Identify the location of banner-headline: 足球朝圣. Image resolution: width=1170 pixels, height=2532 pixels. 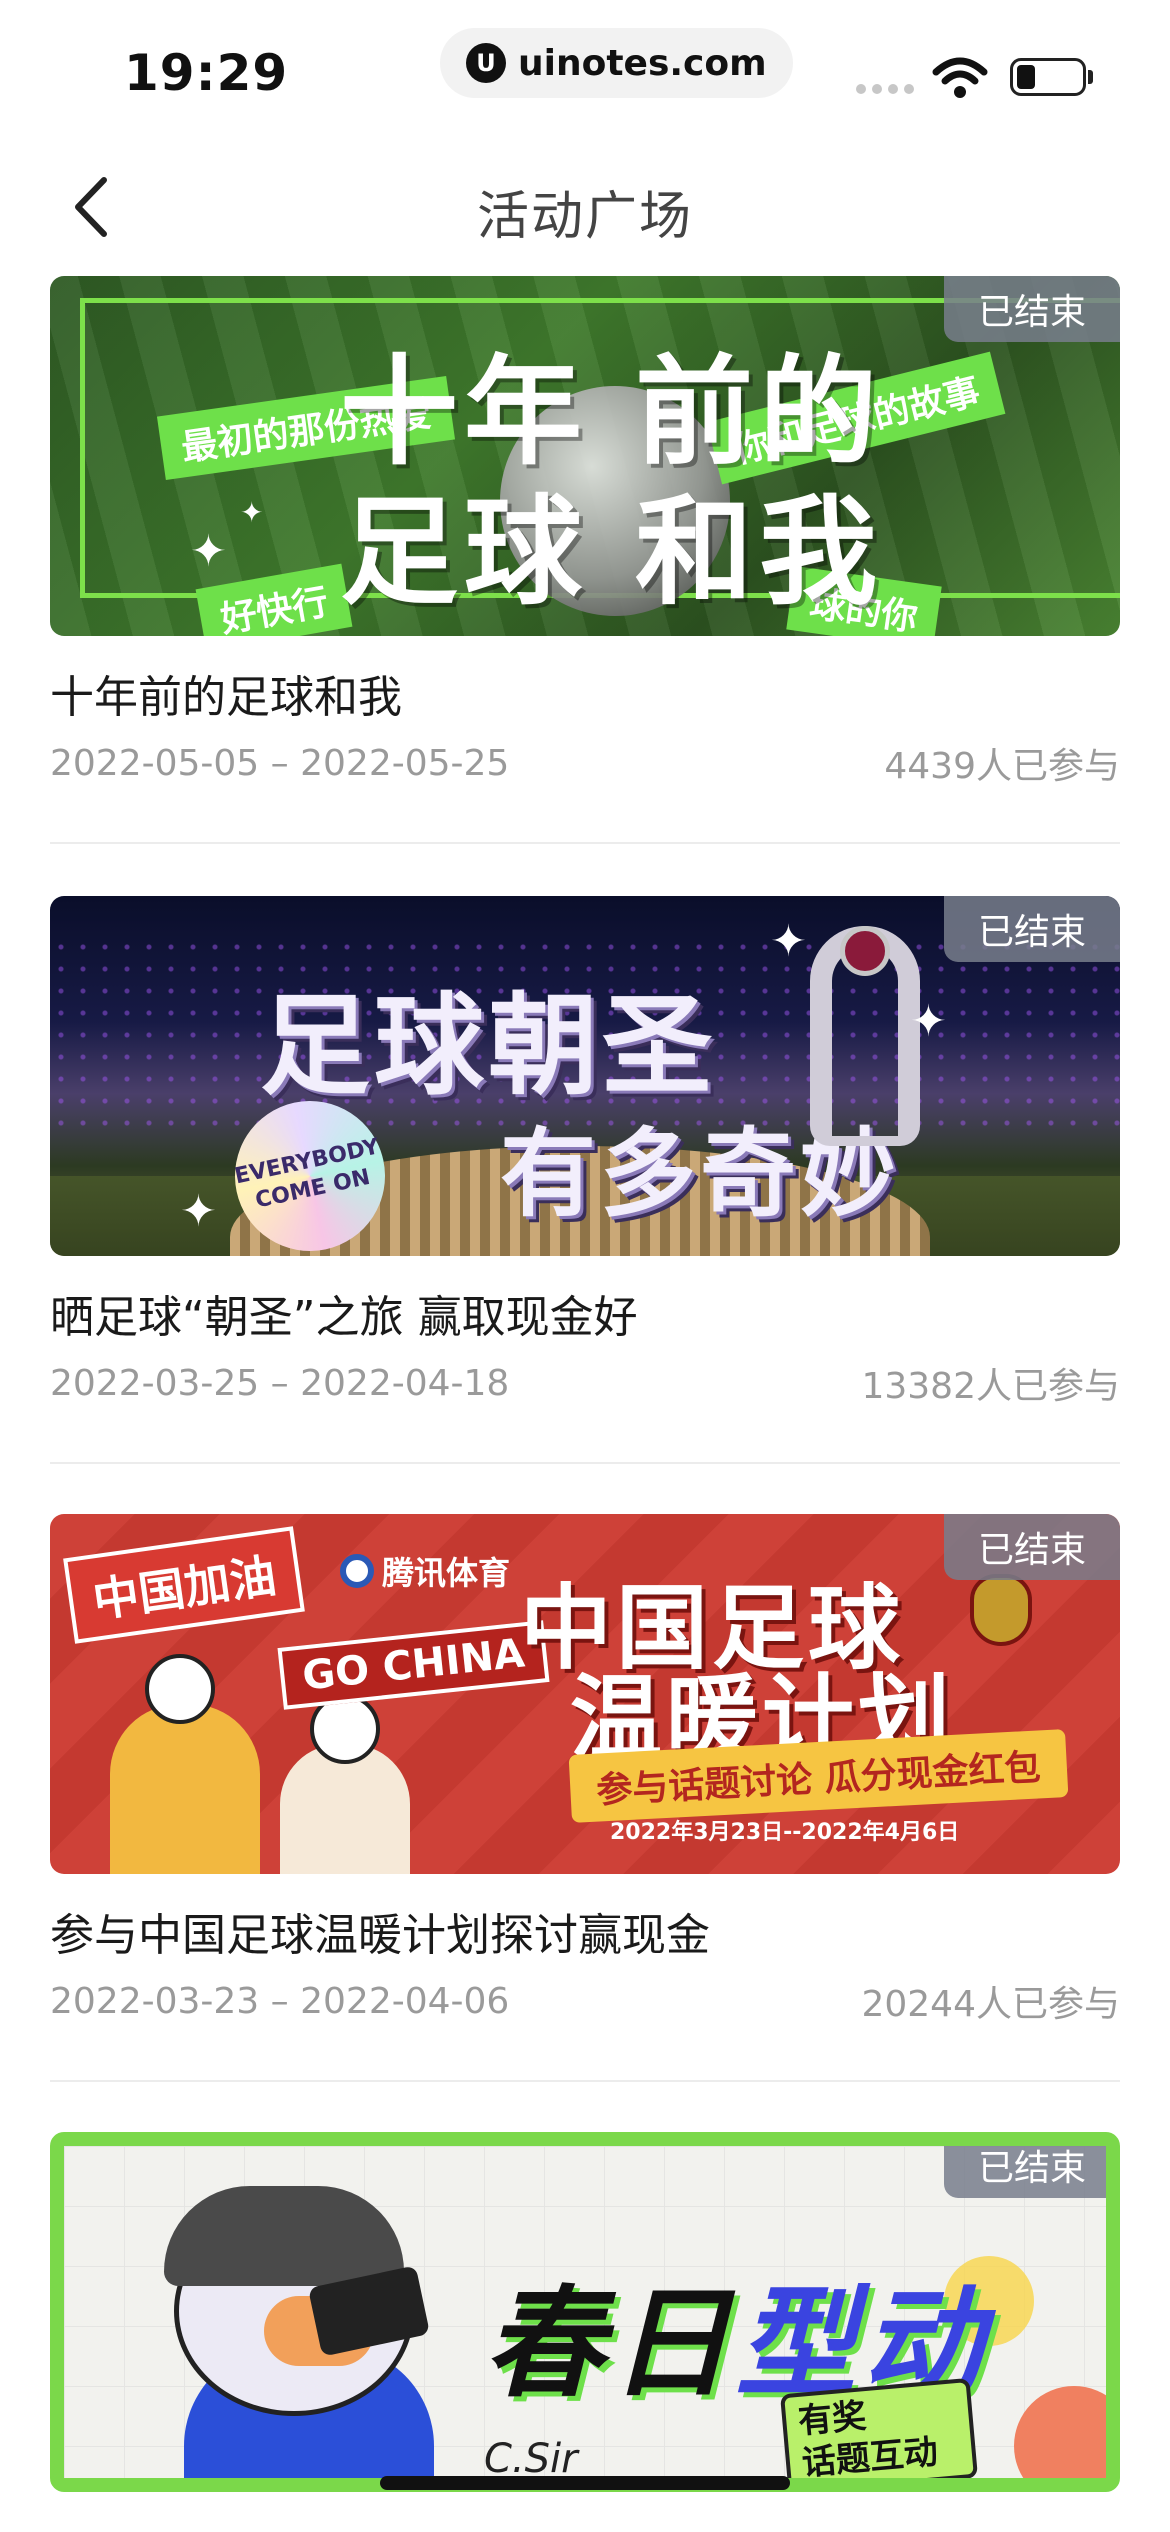
(488, 1046).